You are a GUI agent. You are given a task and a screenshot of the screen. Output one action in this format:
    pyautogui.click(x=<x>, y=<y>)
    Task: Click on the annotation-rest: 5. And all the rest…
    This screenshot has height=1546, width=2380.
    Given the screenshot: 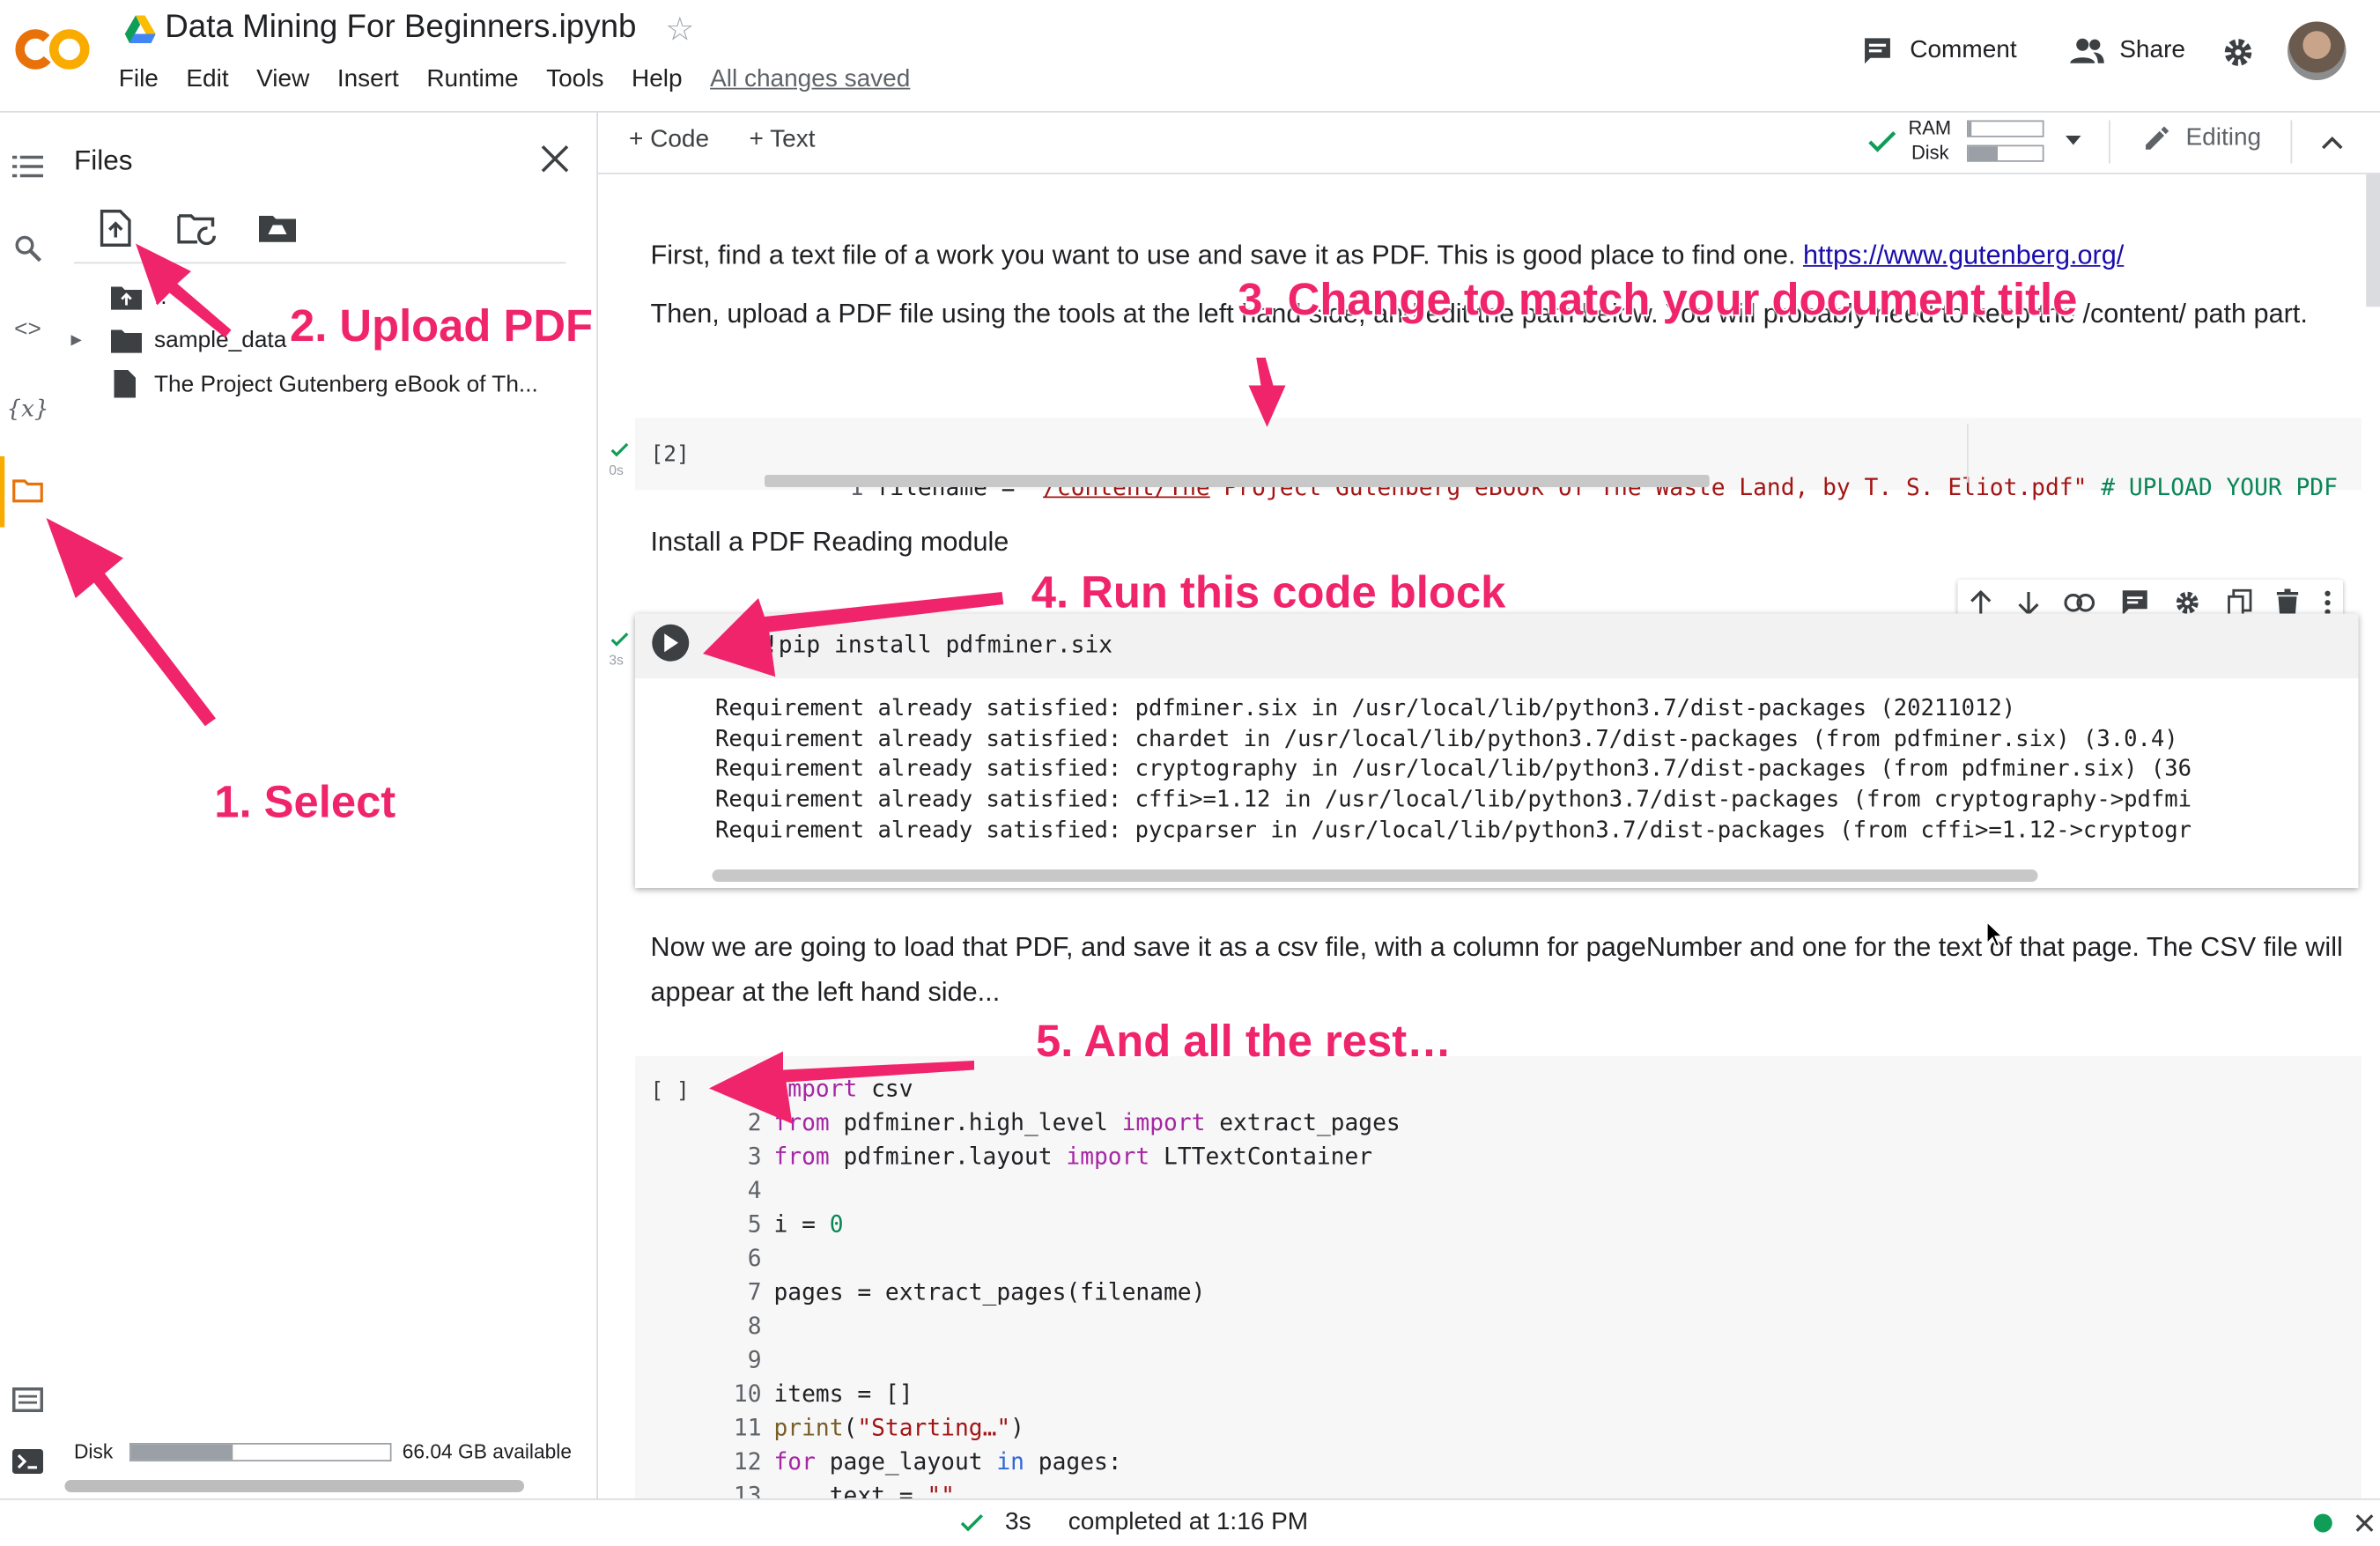 What is the action you would take?
    pyautogui.click(x=1244, y=1042)
    